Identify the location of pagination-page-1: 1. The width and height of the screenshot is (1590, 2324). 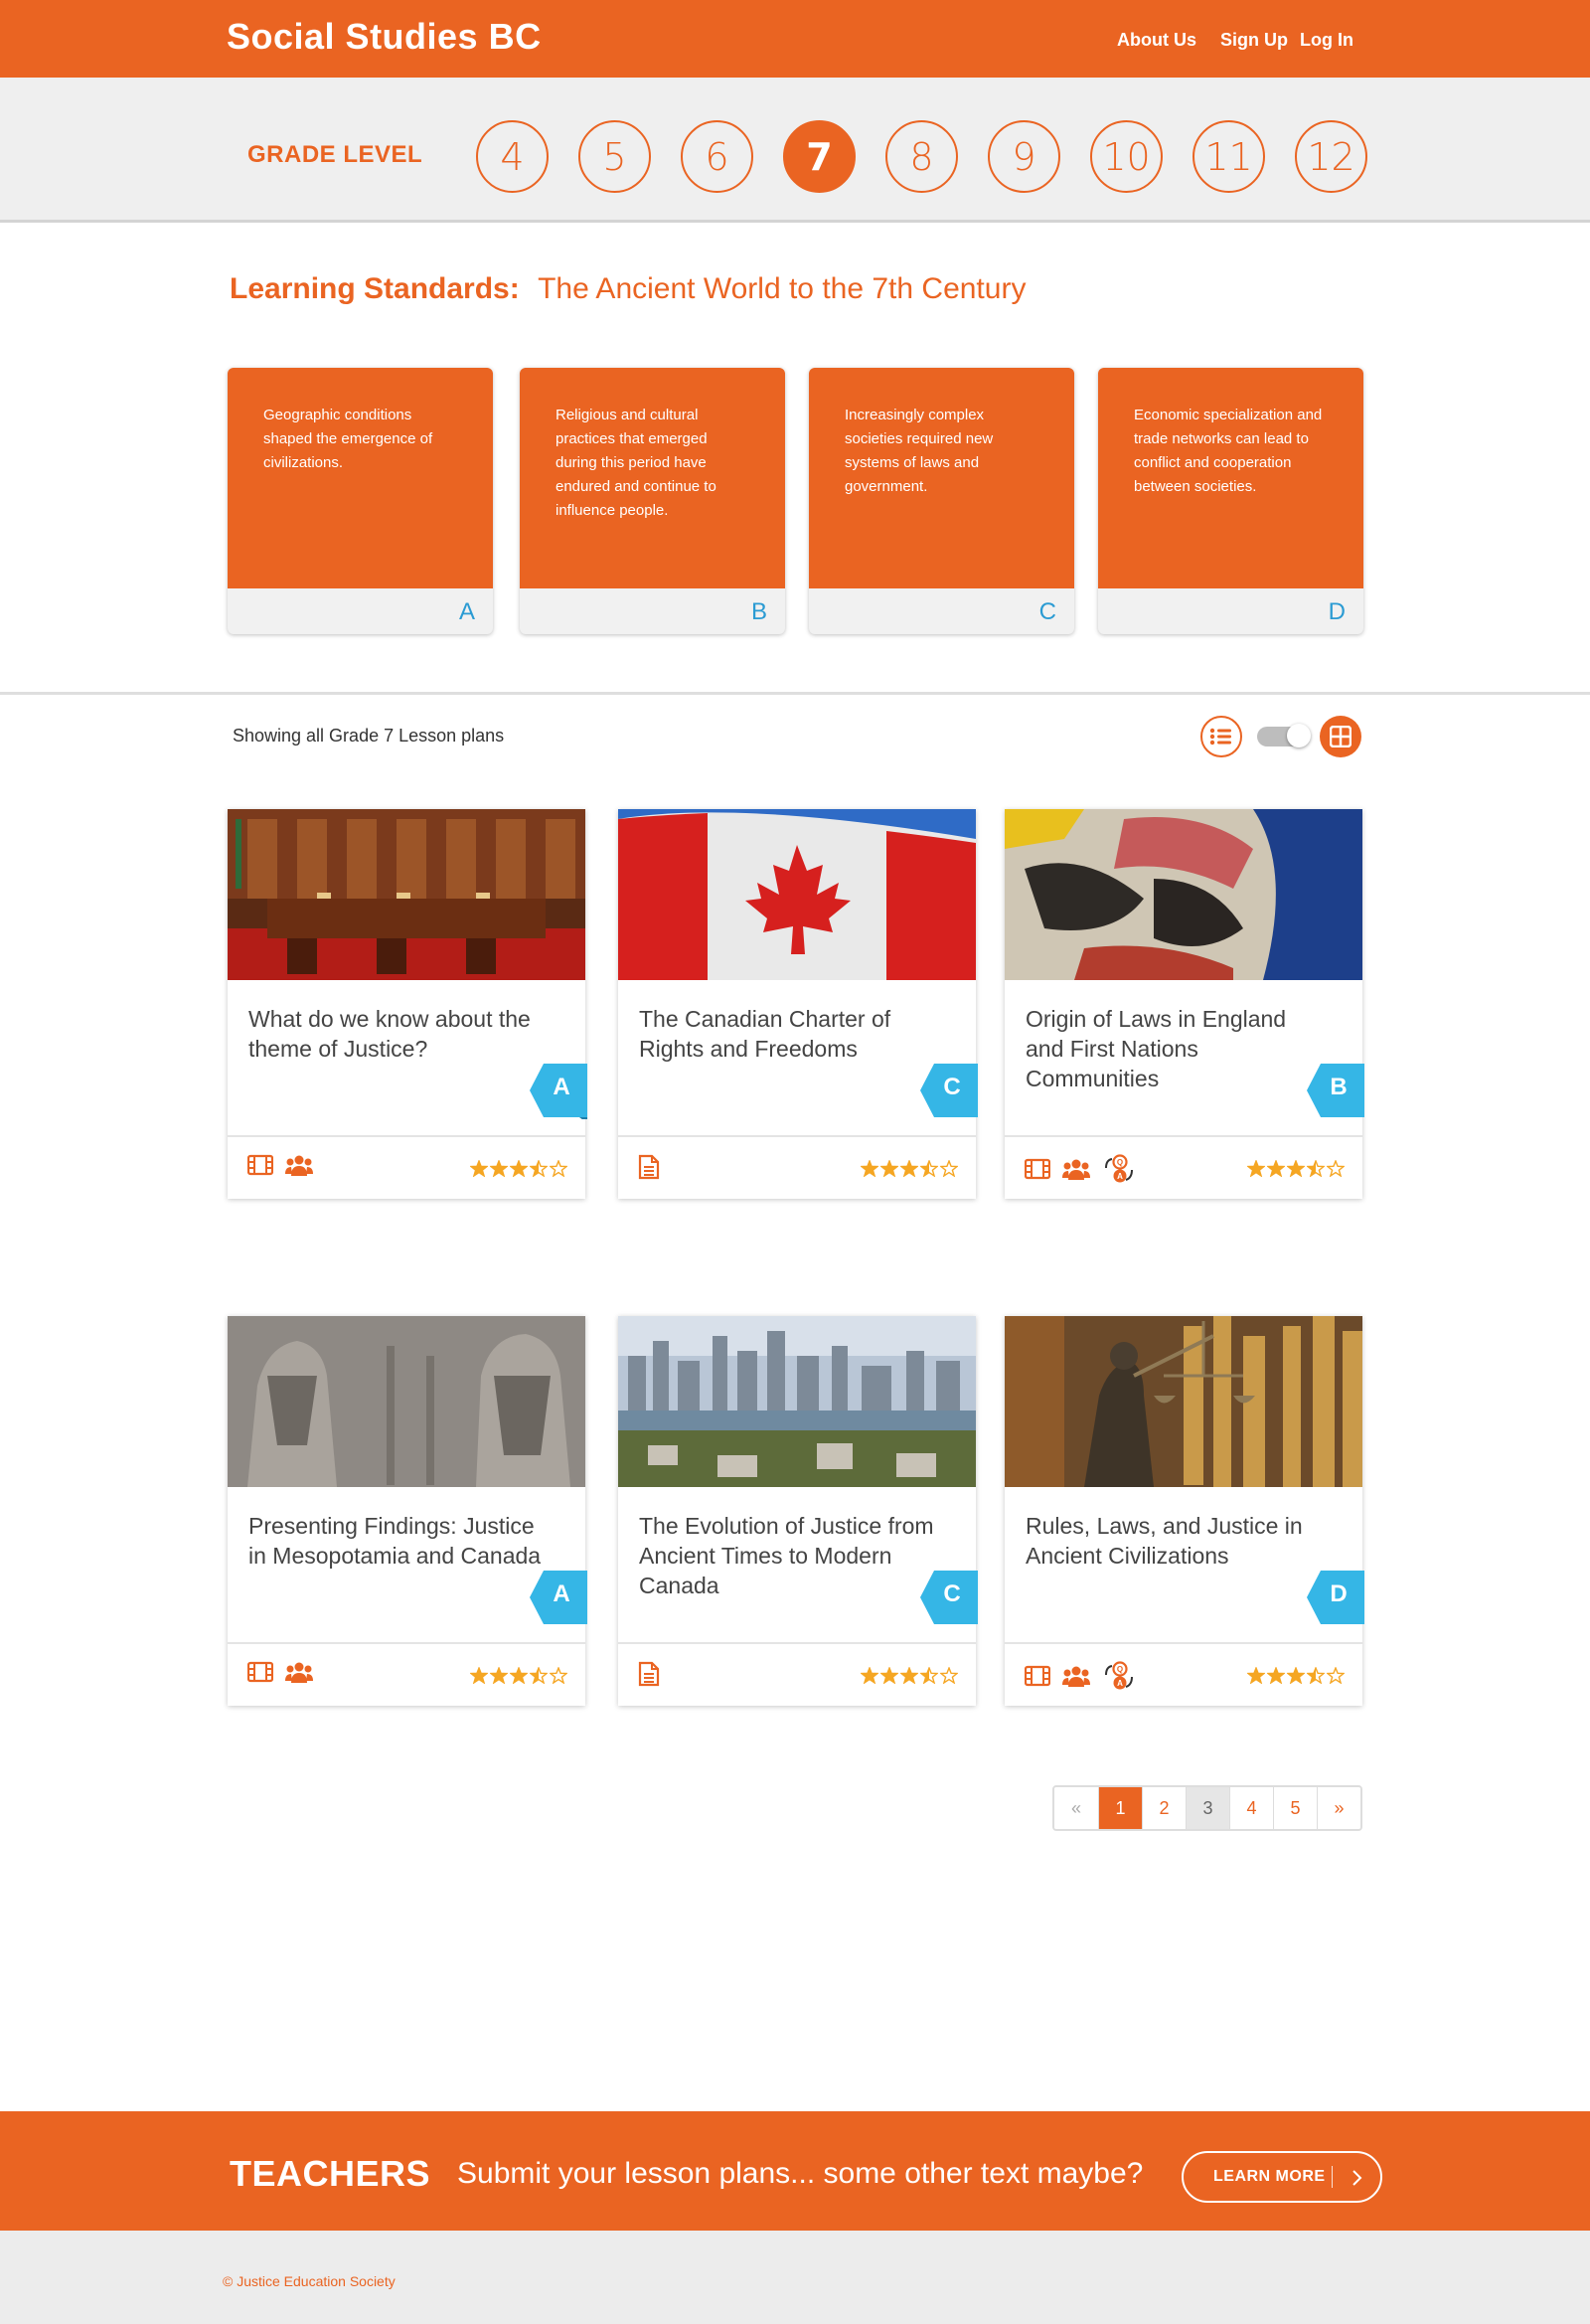
(1120, 1808).